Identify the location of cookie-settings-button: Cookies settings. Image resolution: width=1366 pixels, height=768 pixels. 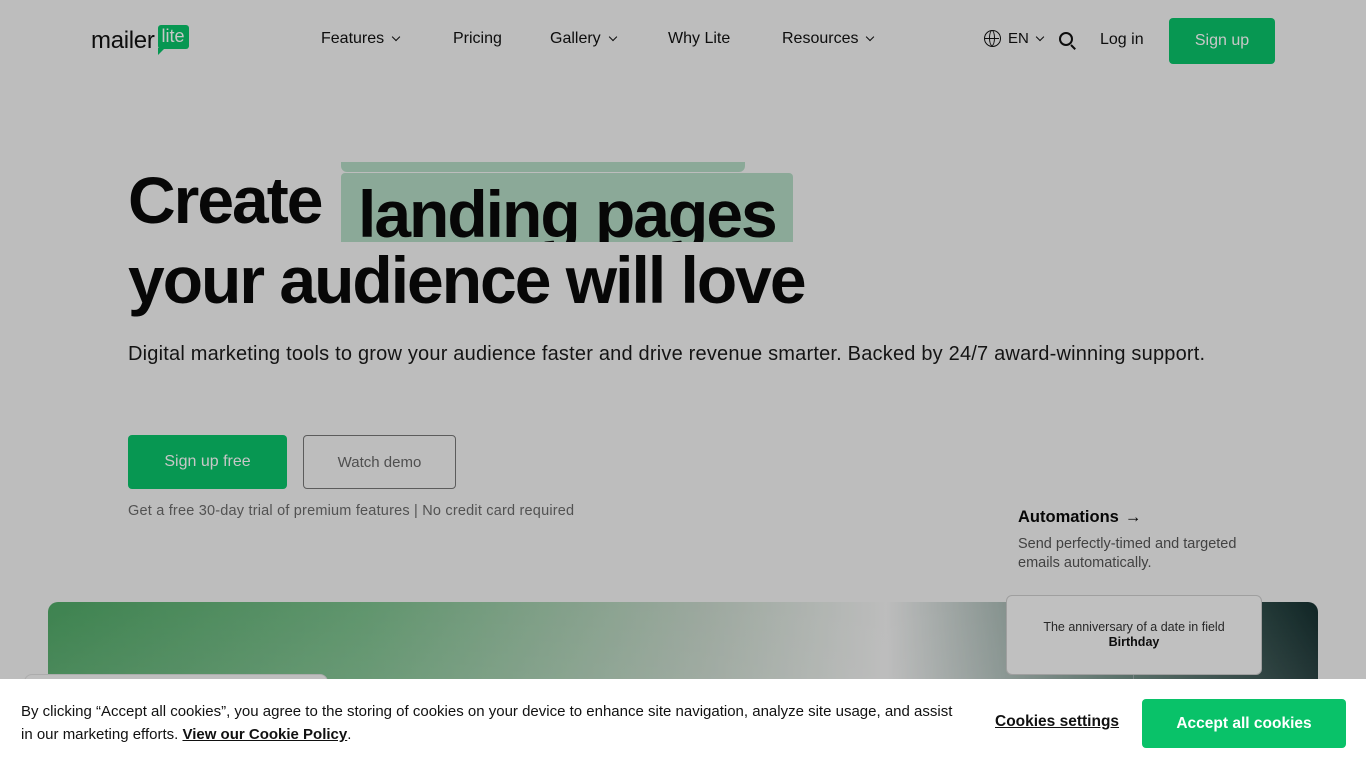
(1057, 722).